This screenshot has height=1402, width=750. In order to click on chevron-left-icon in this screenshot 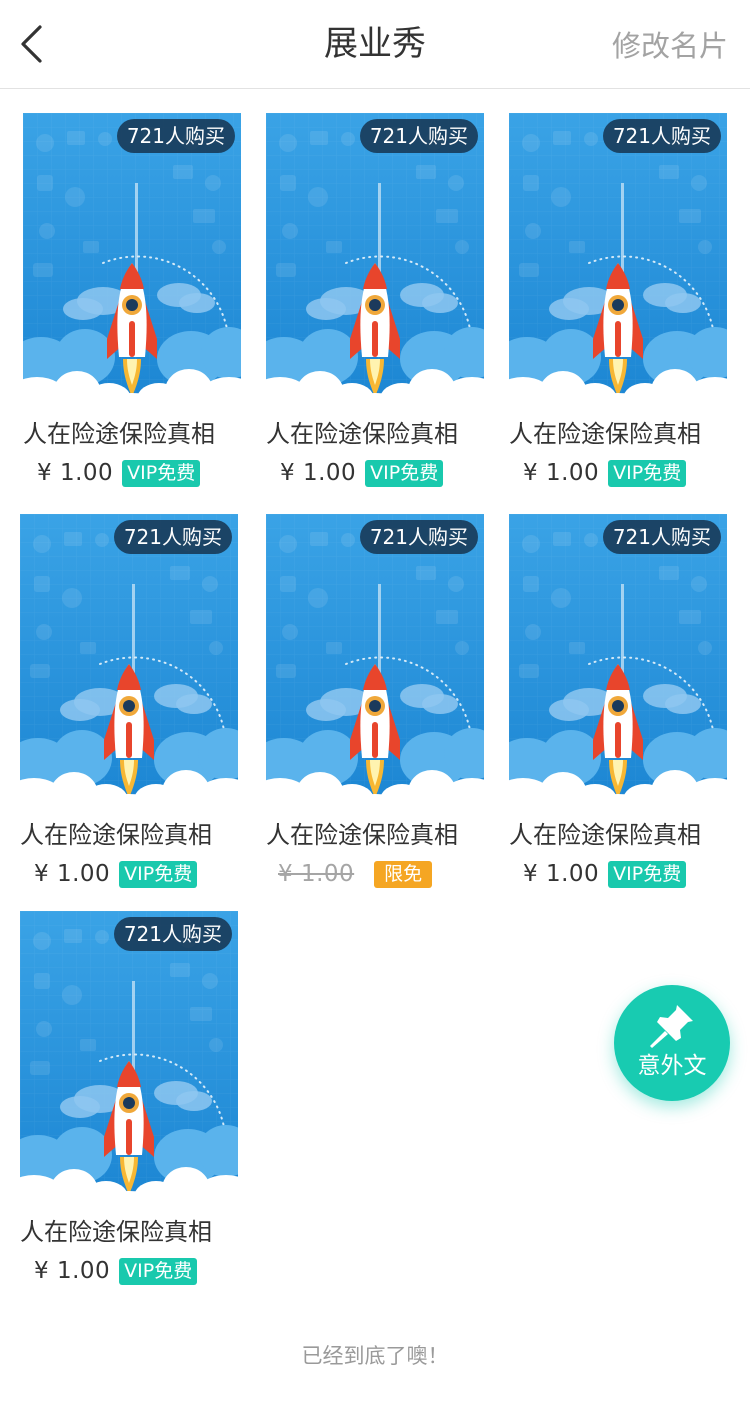, I will do `click(31, 44)`.